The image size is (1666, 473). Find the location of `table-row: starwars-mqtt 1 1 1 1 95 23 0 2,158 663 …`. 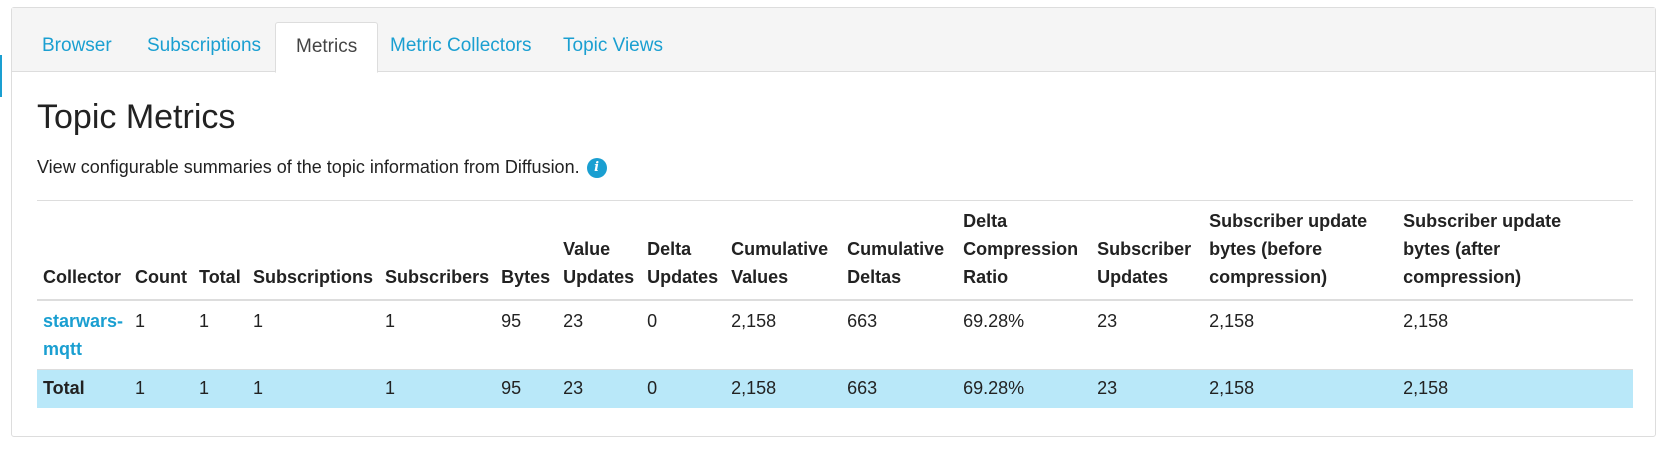

table-row: starwars-mqtt 1 1 1 1 95 23 0 2,158 663 … is located at coordinates (835, 335).